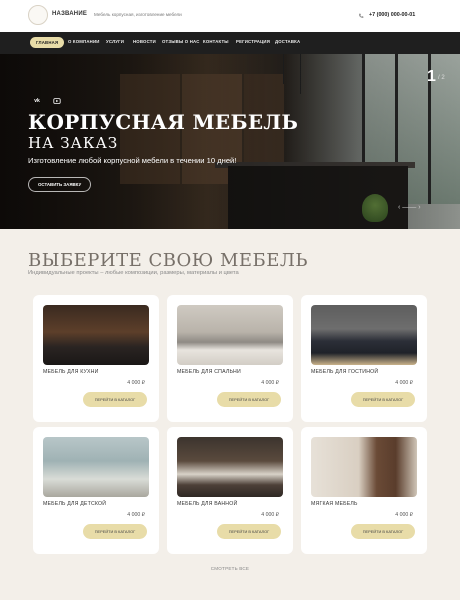 The width and height of the screenshot is (460, 600). What do you see at coordinates (96, 467) in the screenshot?
I see `kids-room-image` at bounding box center [96, 467].